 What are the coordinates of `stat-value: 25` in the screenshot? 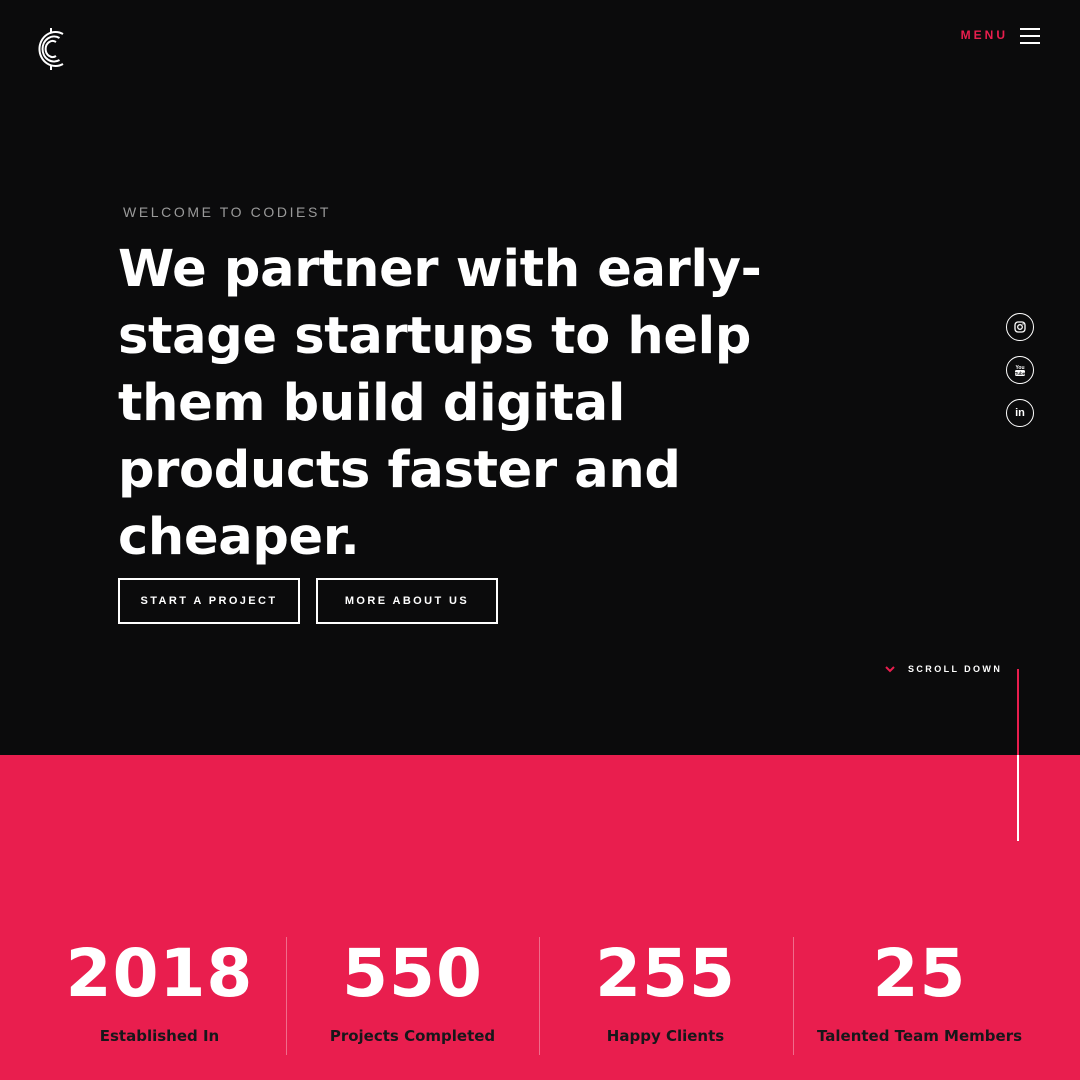 It's located at (919, 973).